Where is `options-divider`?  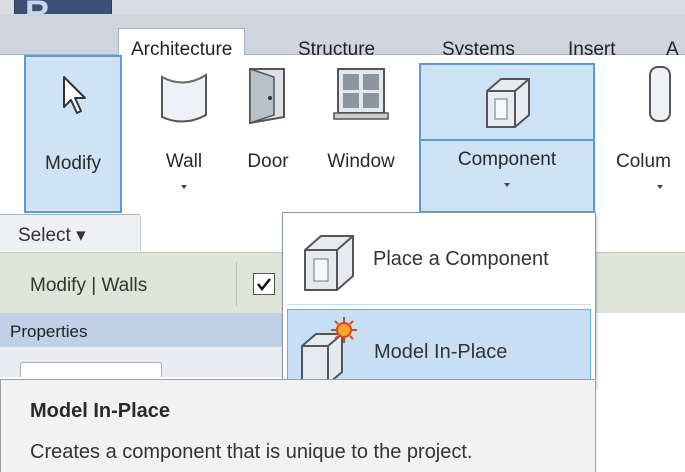
options-divider is located at coordinates (236, 284).